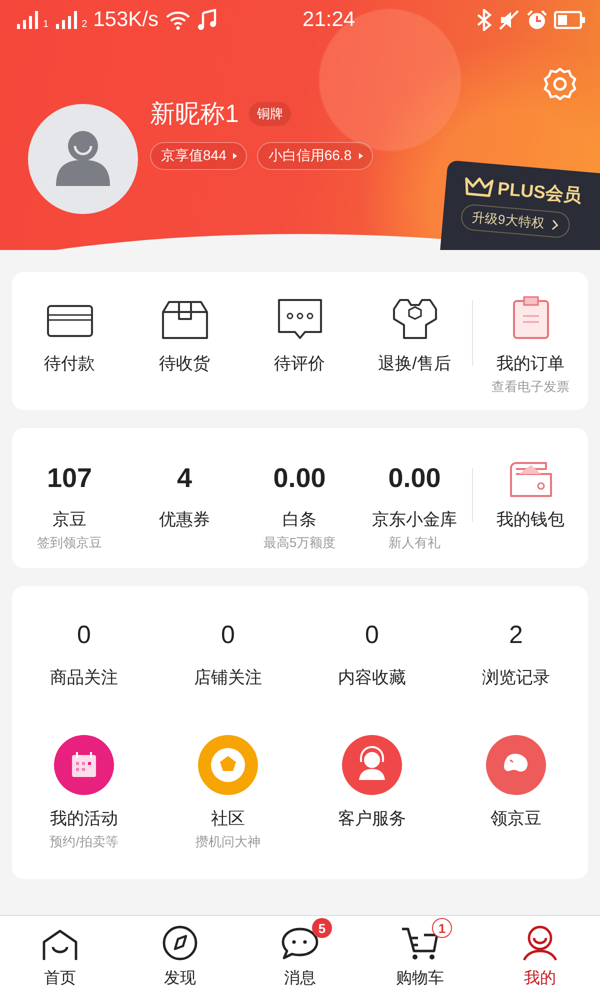  I want to click on home-icon, so click(60, 945).